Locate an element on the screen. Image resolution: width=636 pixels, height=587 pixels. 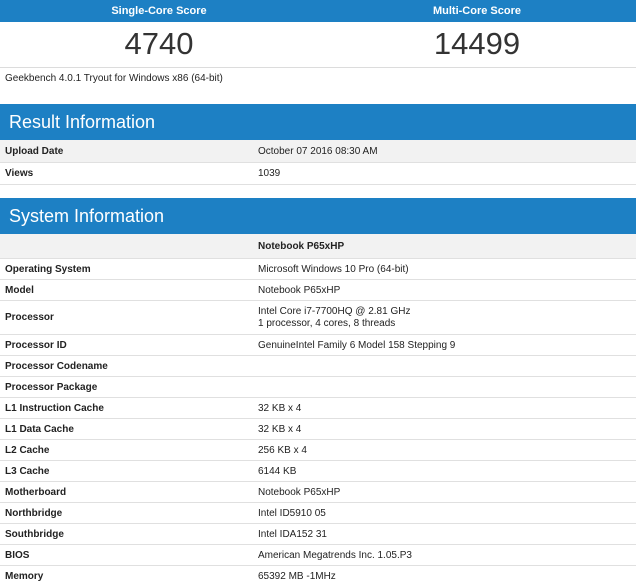
row-key: Processor Codename is located at coordinates (56, 366).